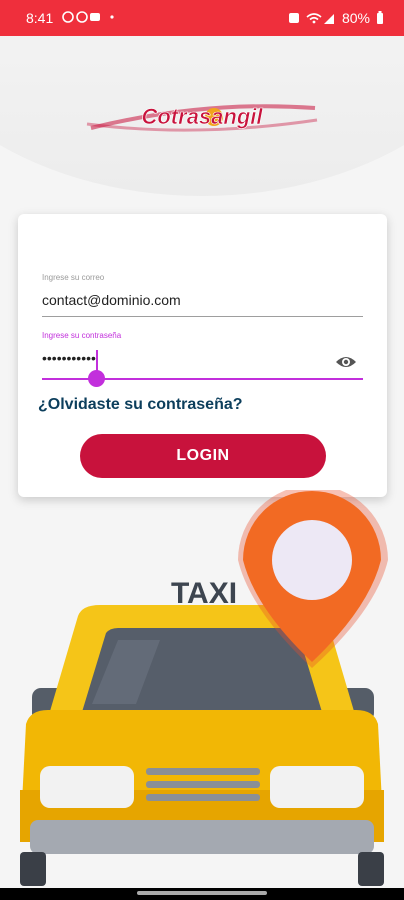 The width and height of the screenshot is (404, 900). I want to click on cursor-handle, so click(96, 378).